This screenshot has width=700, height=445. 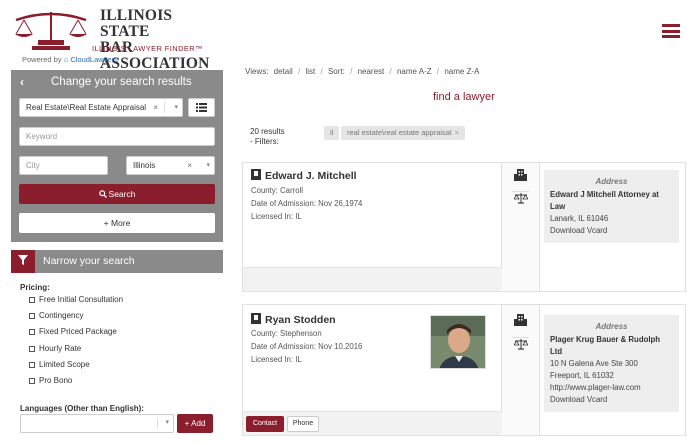 I want to click on keyword-input: Keyword, so click(x=117, y=136).